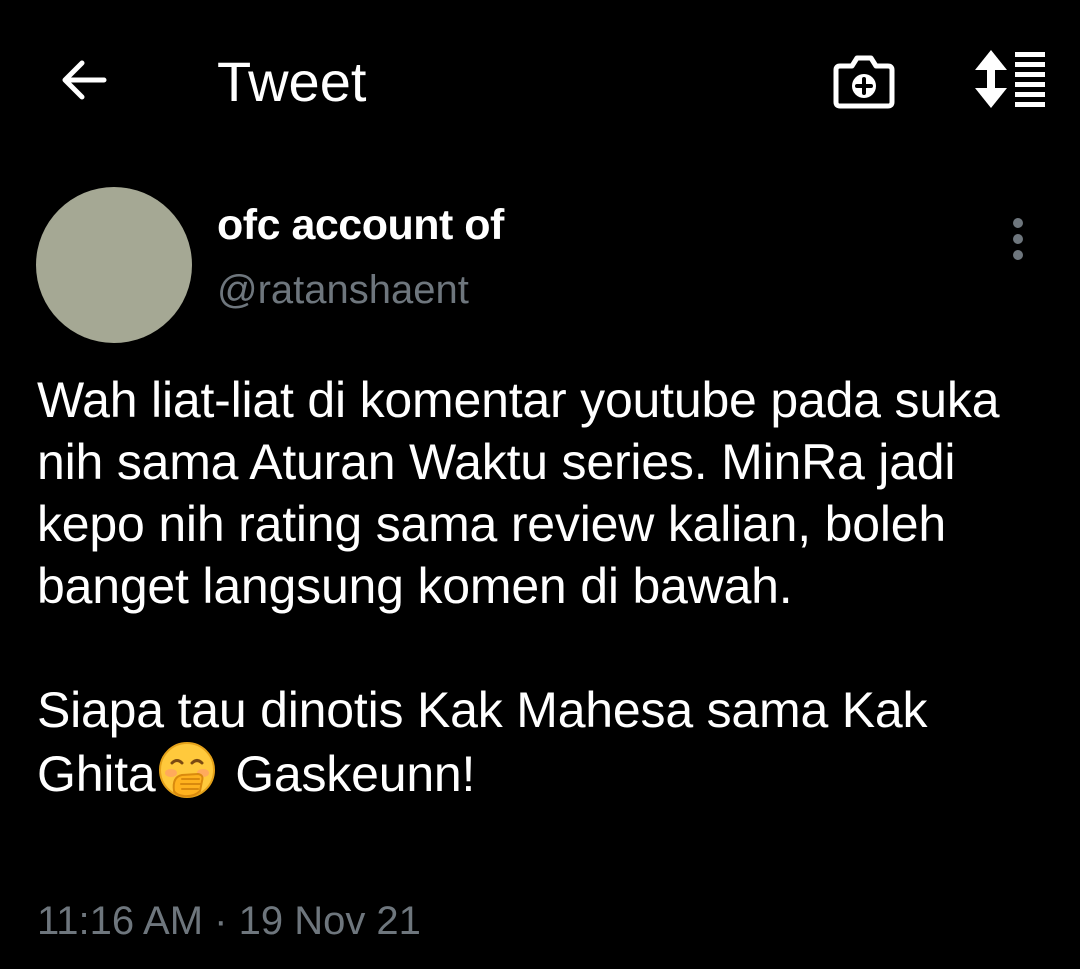 The width and height of the screenshot is (1080, 969). I want to click on hand-over-mouth-emoji, so click(187, 777).